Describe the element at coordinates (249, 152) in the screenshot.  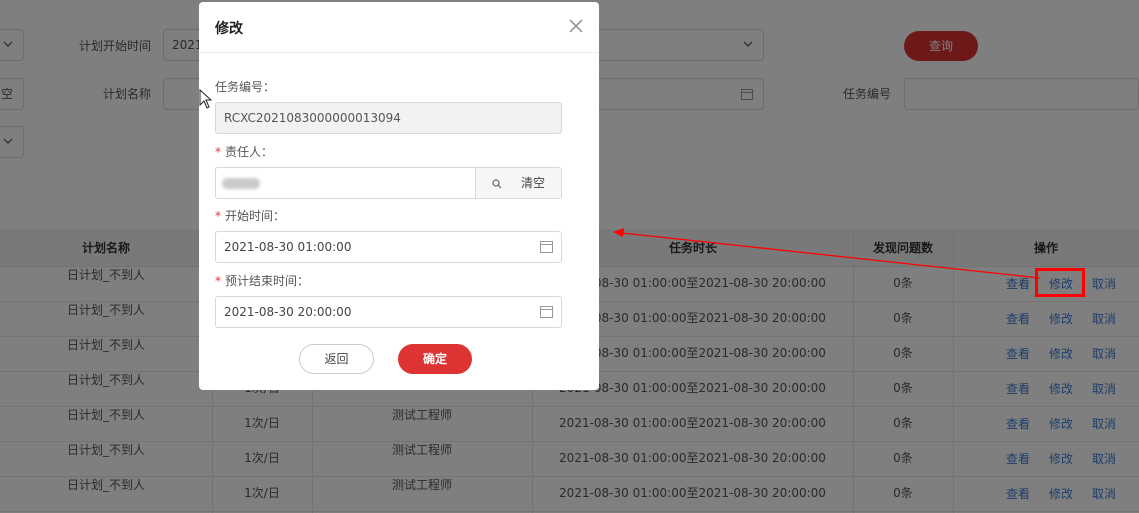
I see `owner-label-text: 责任人：` at that location.